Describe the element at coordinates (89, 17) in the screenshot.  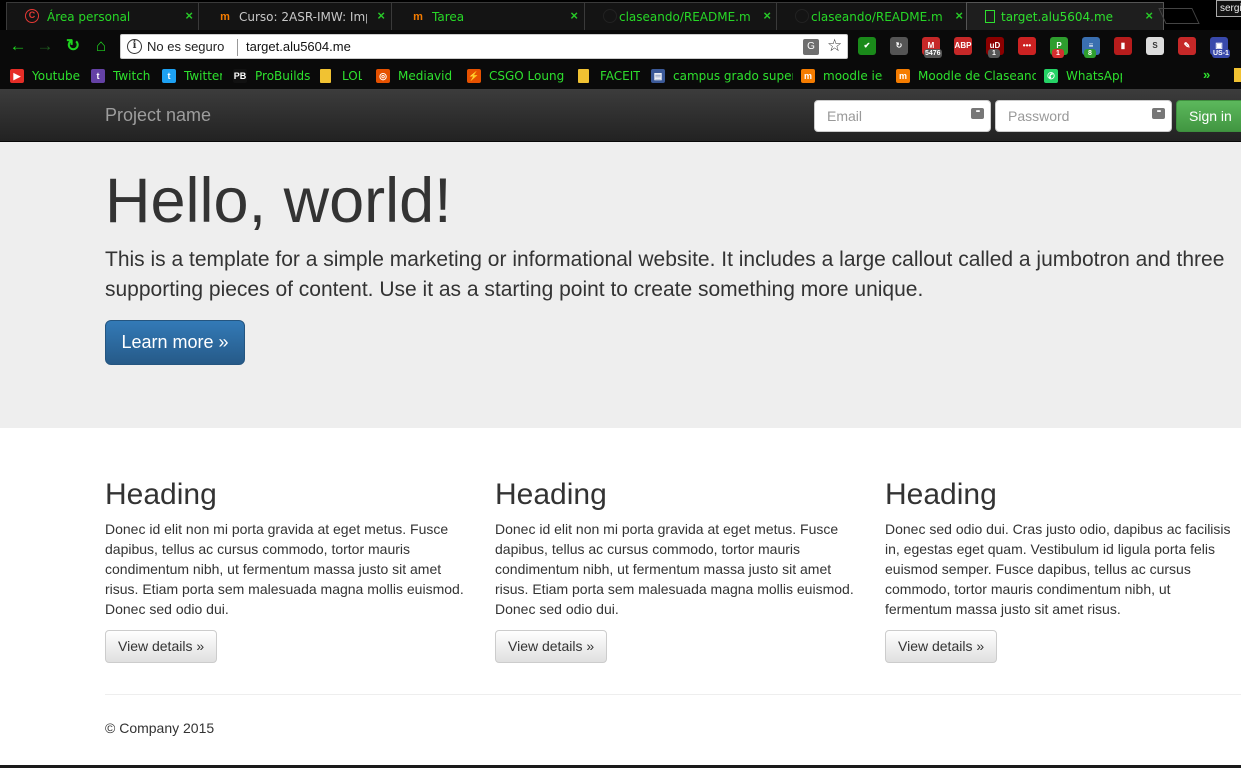
I see `tab-title: Área personal` at that location.